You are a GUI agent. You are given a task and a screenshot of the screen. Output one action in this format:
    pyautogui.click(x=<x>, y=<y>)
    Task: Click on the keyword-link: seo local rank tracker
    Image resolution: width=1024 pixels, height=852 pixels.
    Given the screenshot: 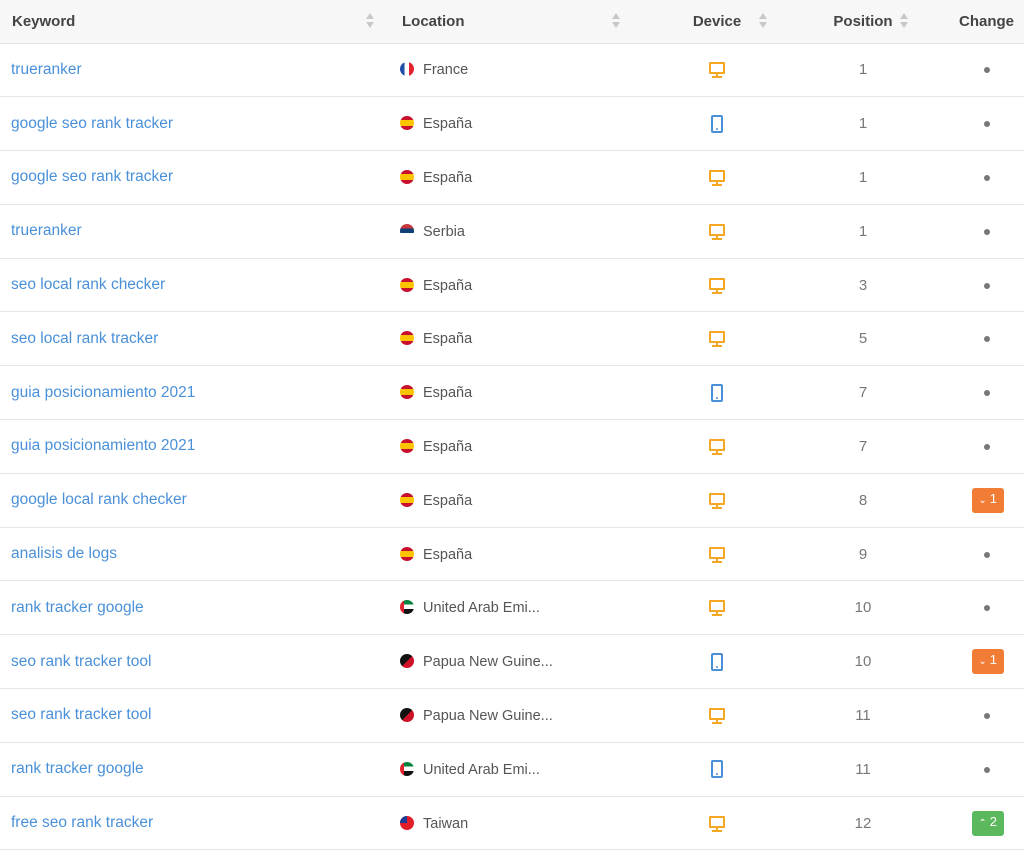 What is the action you would take?
    pyautogui.click(x=84, y=338)
    